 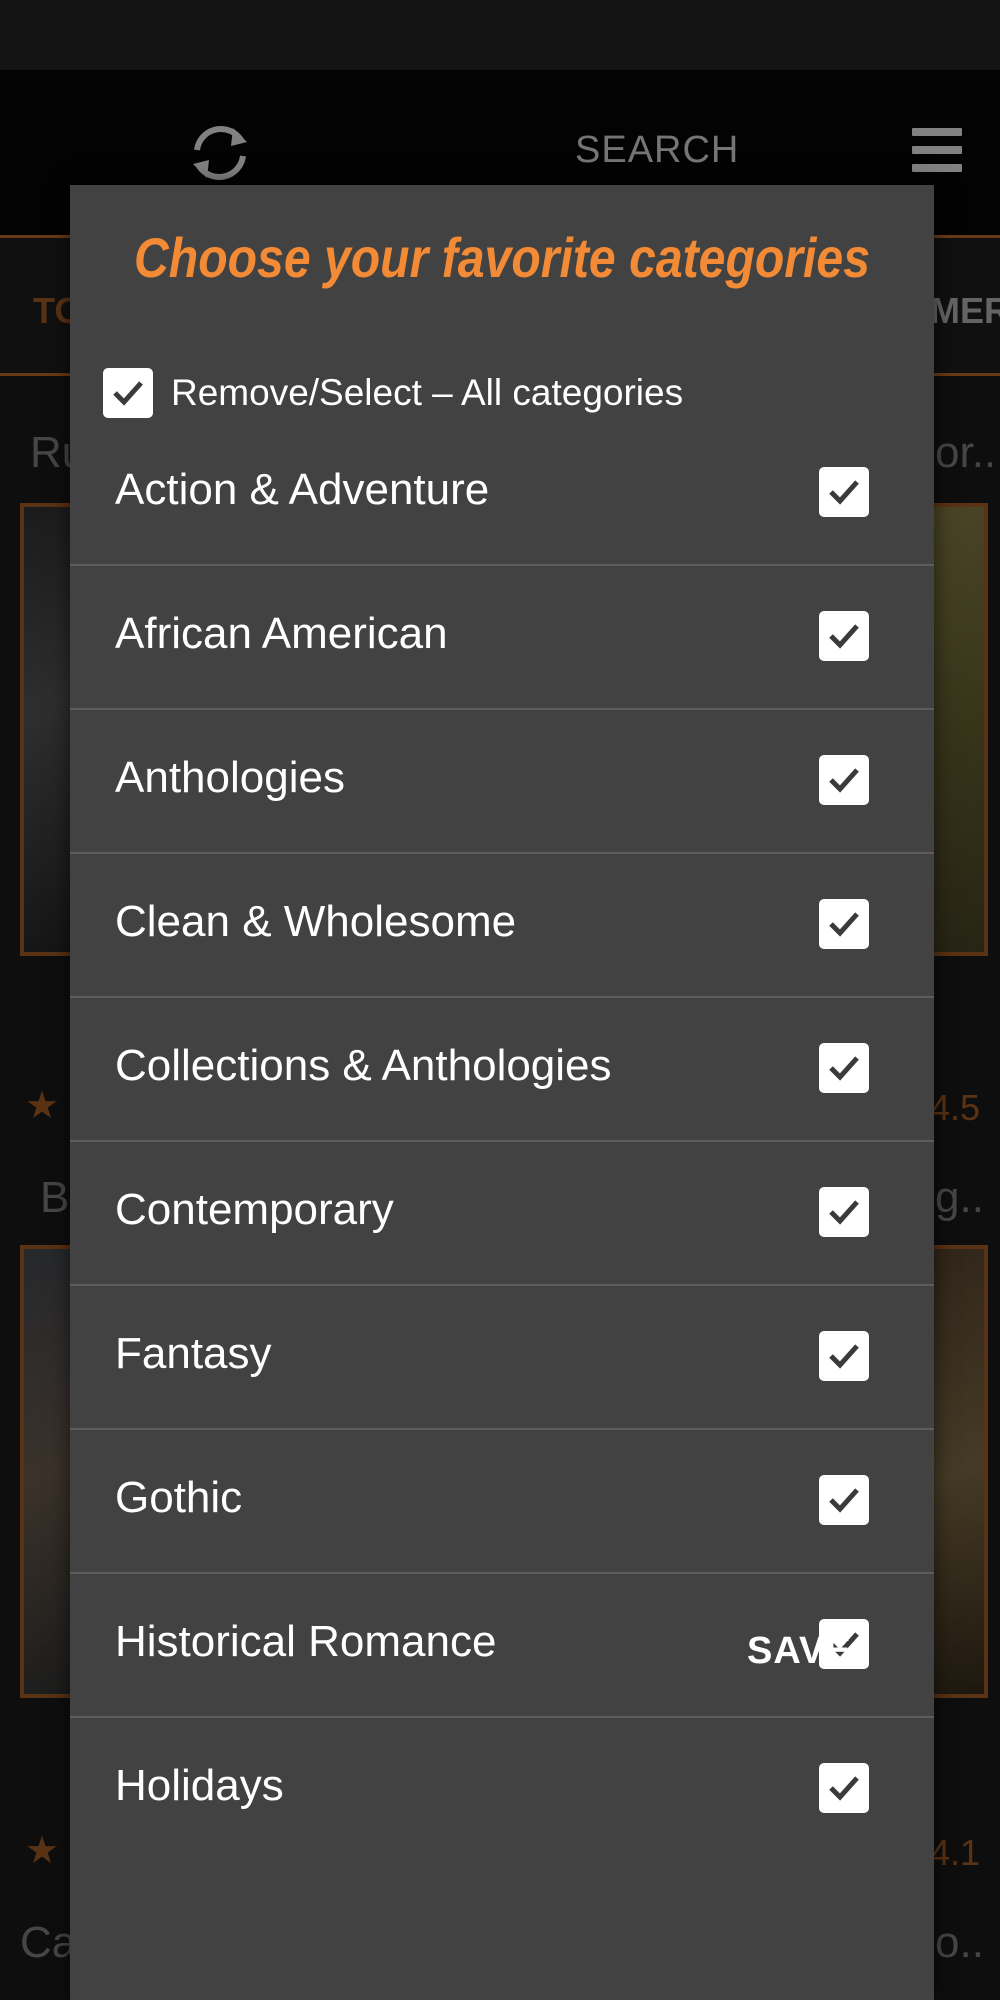 I want to click on category-row: Gothic, so click(x=502, y=1502).